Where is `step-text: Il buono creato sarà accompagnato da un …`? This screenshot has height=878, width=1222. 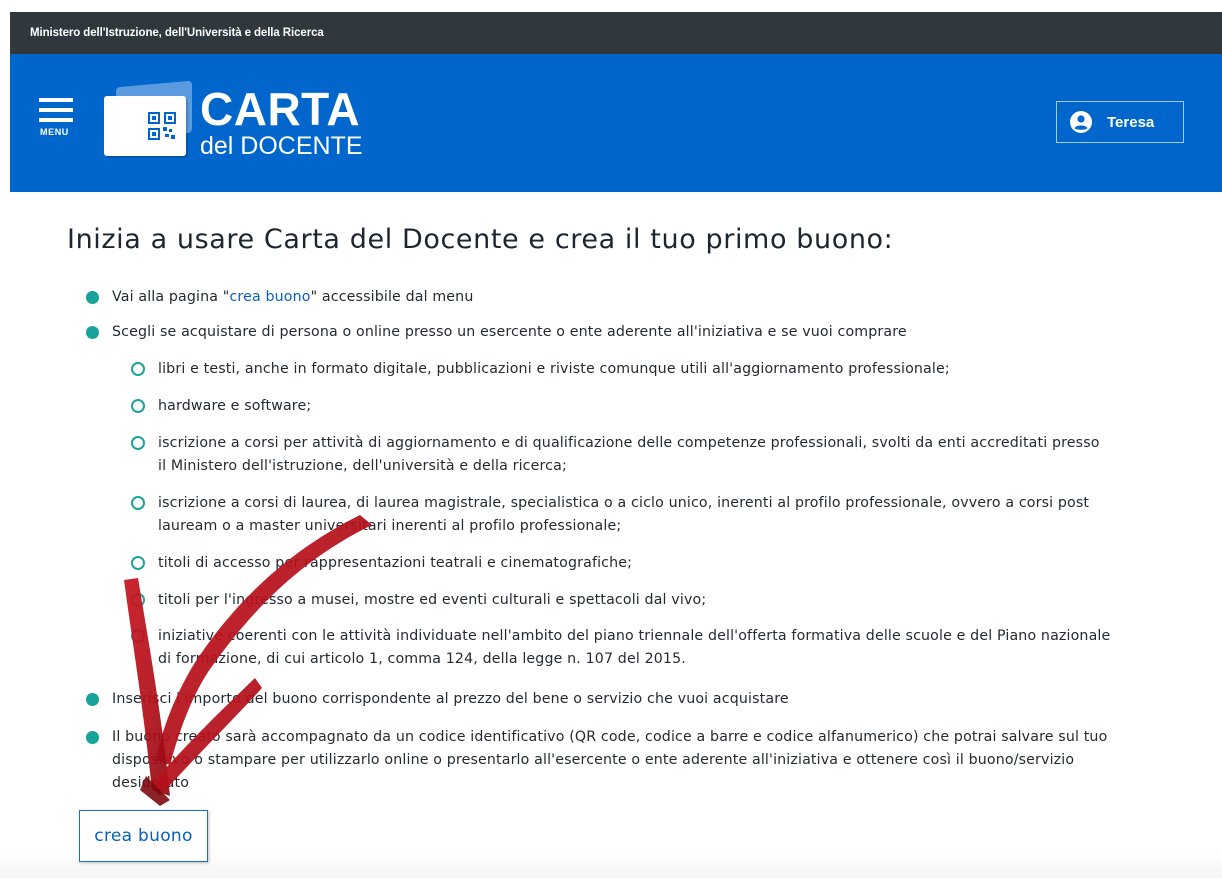
step-text: Il buono creato sarà accompagnato da un … is located at coordinates (610, 760).